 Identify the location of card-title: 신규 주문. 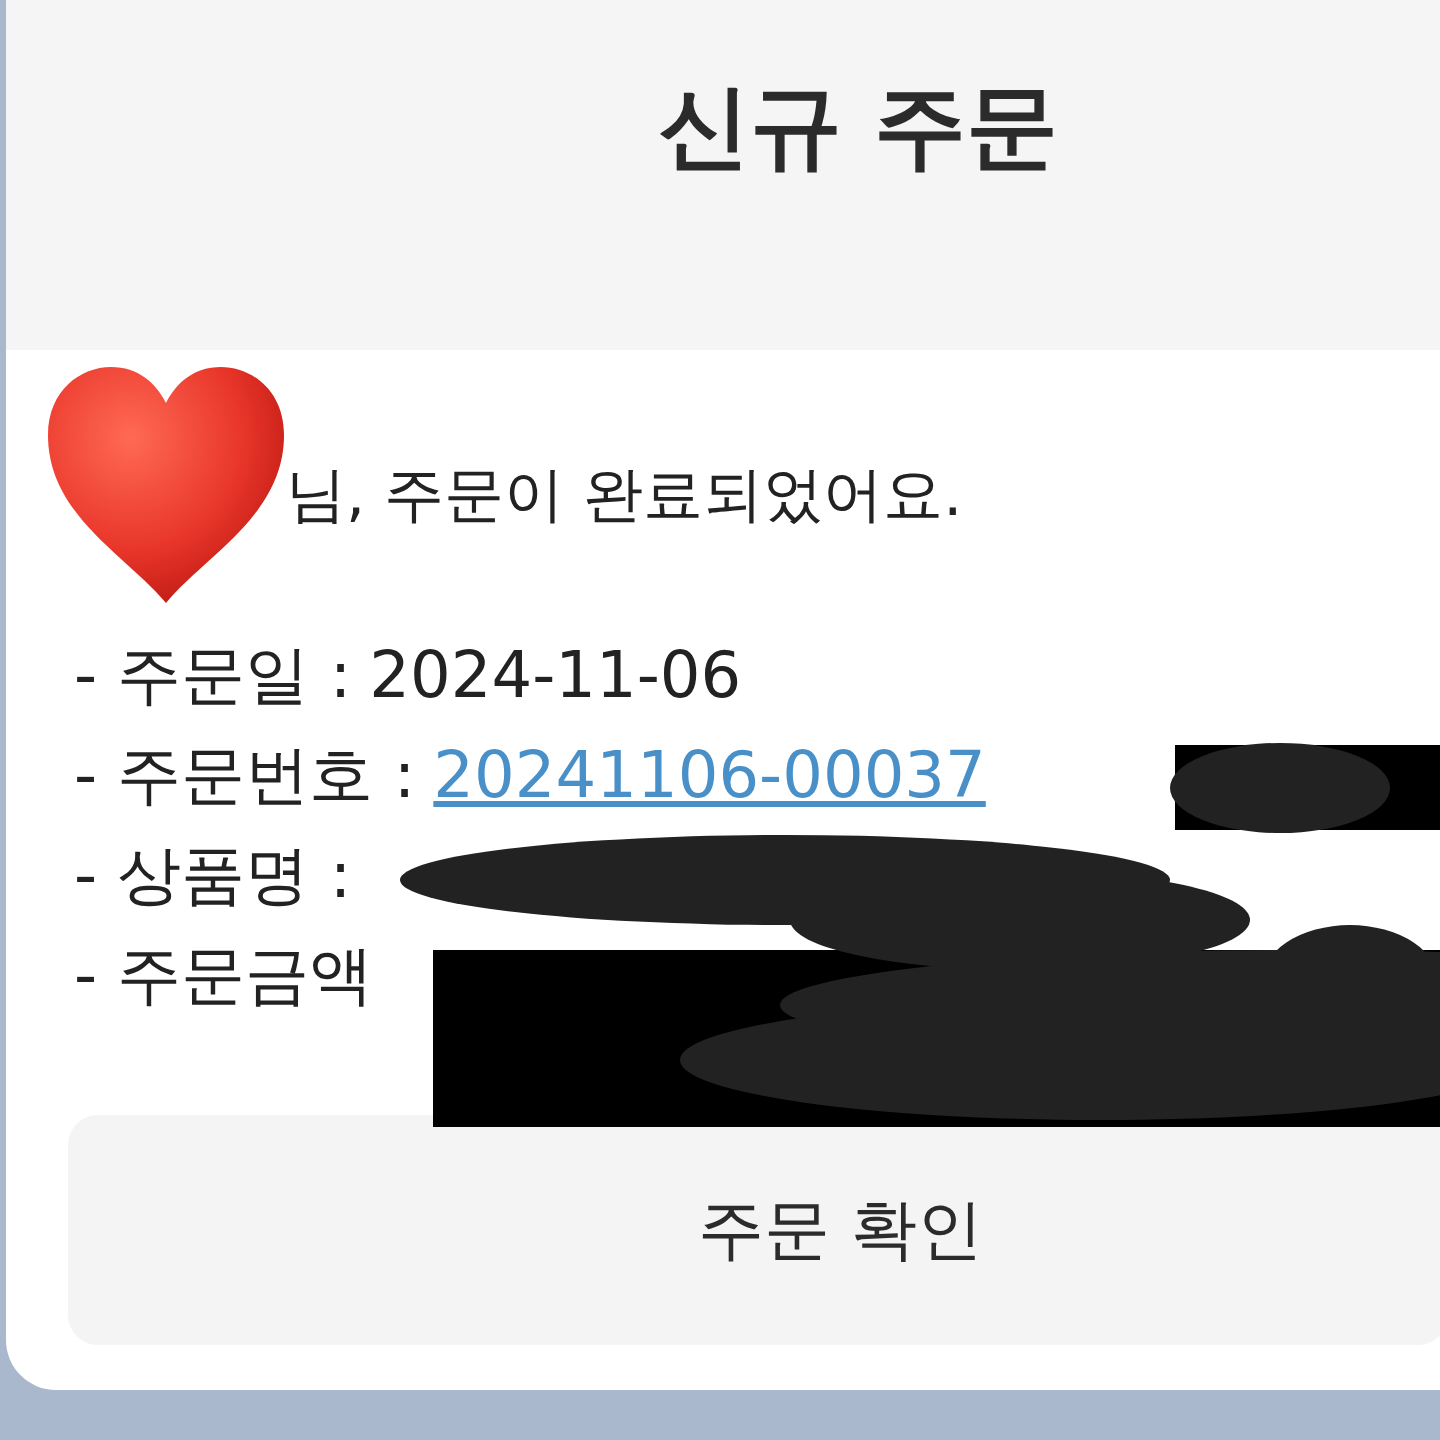
(858, 127).